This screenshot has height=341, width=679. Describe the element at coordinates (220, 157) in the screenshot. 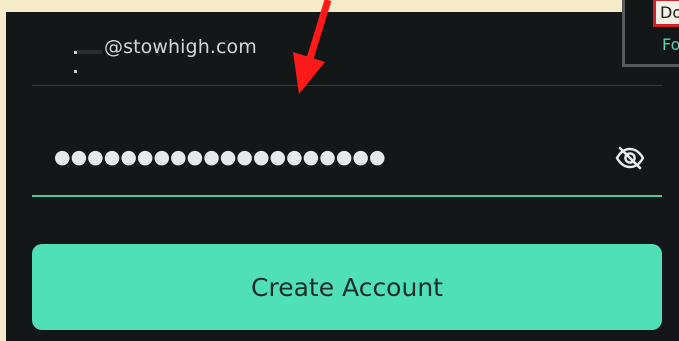

I see `password-value: ●●●●●●●●●●●●●●●●●●●●` at that location.